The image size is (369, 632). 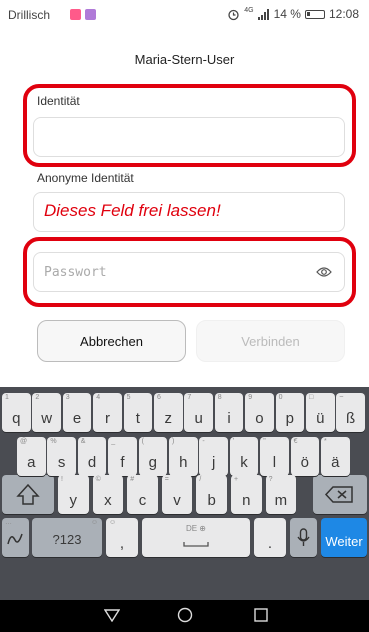 What do you see at coordinates (250, 397) in the screenshot?
I see `key-hint: 9` at bounding box center [250, 397].